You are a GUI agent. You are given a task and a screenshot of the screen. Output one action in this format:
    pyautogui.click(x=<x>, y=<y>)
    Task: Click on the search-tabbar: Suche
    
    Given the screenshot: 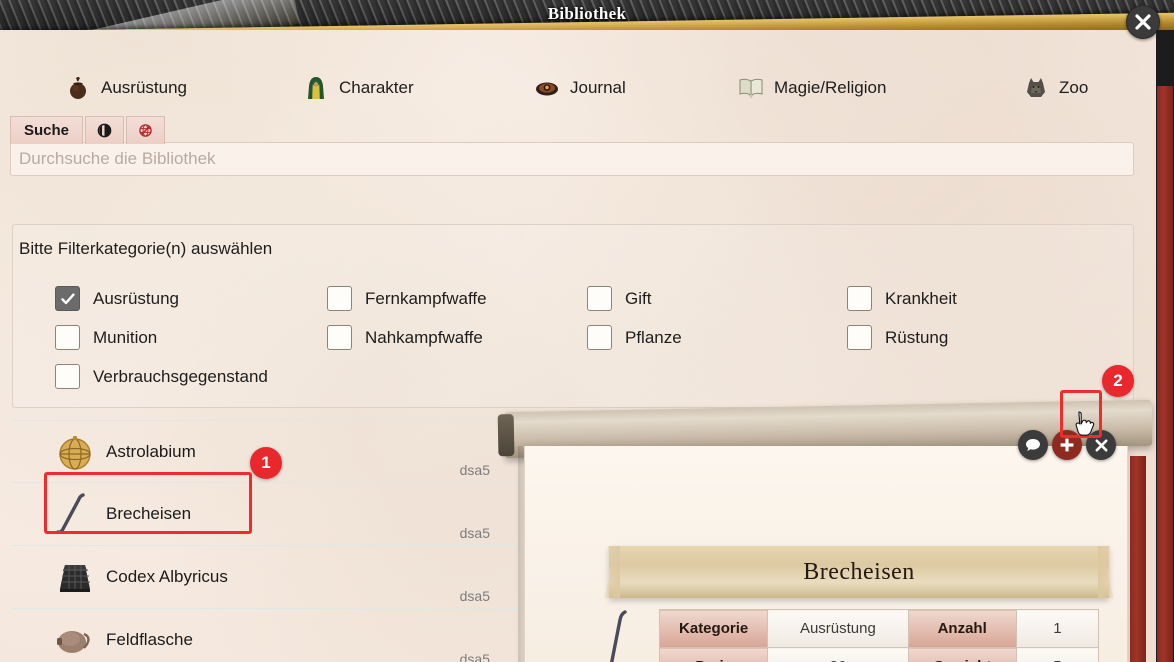 What is the action you would take?
    pyautogui.click(x=88, y=130)
    